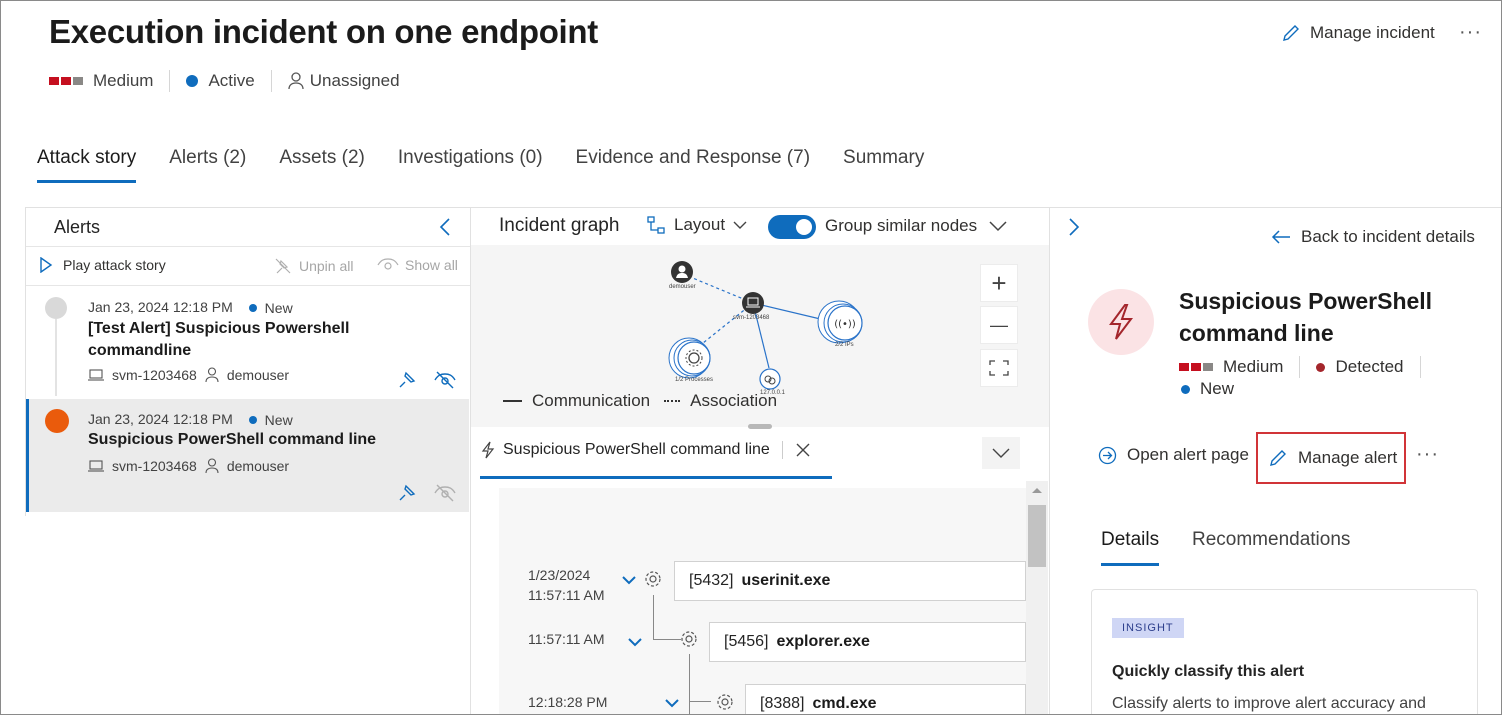  Describe the element at coordinates (1427, 454) in the screenshot. I see `alert-more-button: ···` at that location.